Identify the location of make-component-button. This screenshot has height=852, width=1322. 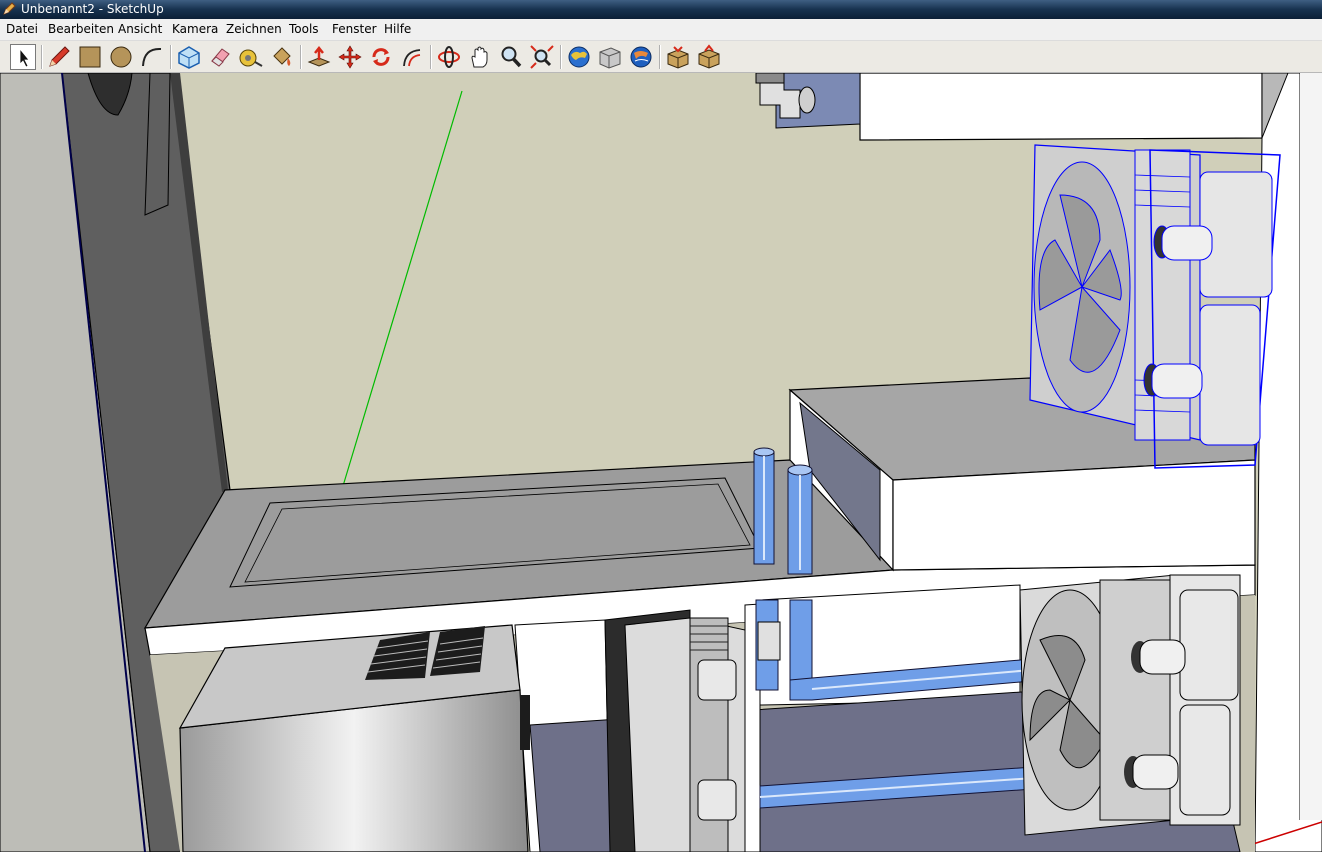
(189, 57).